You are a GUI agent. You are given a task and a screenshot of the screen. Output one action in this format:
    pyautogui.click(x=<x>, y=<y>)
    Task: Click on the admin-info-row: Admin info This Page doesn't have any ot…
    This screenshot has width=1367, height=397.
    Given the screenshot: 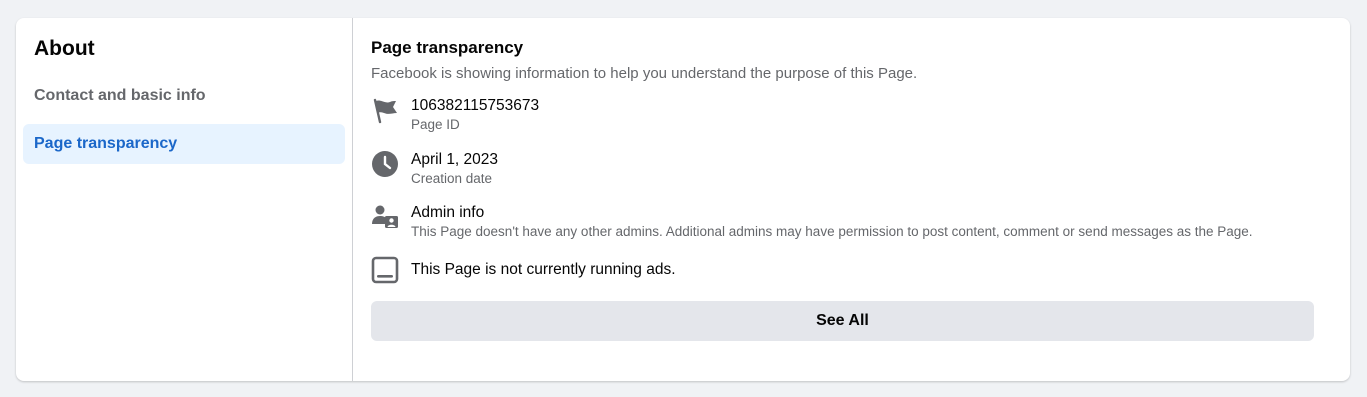 What is the action you would take?
    pyautogui.click(x=842, y=221)
    